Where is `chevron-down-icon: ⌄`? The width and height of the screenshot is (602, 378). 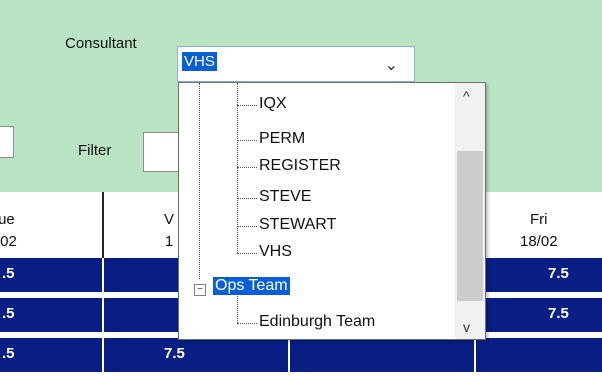 chevron-down-icon: ⌄ is located at coordinates (391, 65).